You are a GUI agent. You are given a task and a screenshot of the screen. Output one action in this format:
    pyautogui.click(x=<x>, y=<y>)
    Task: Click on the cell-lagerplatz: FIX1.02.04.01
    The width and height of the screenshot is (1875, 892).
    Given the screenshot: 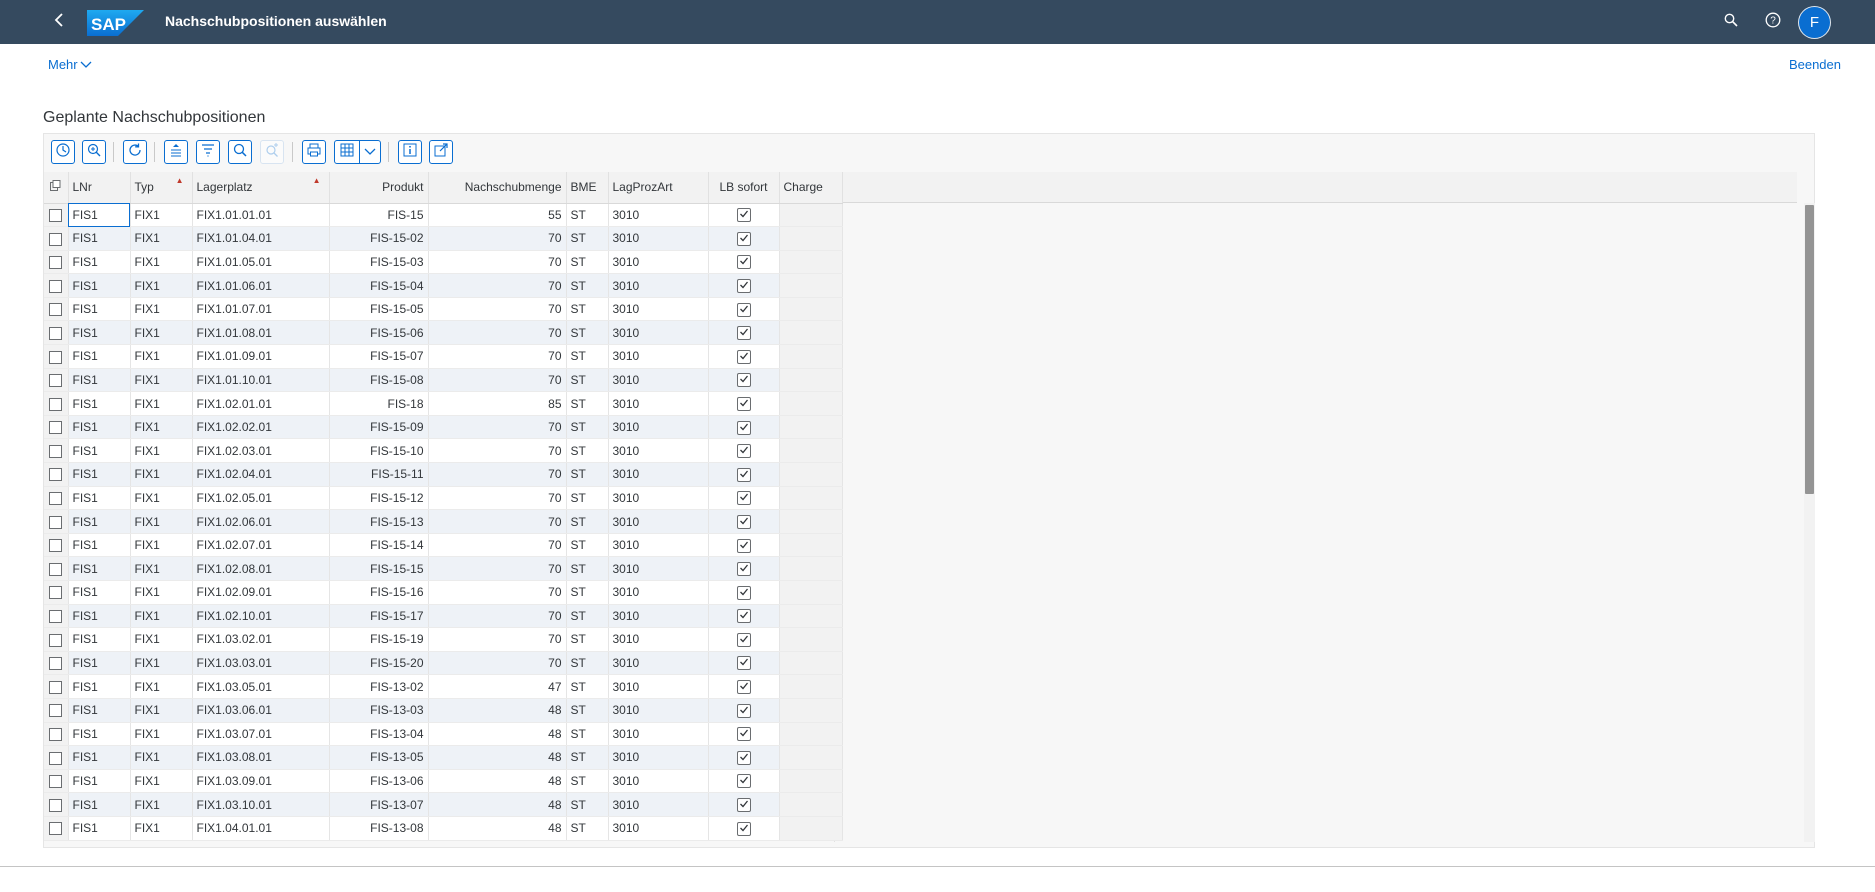 What is the action you would take?
    pyautogui.click(x=261, y=474)
    